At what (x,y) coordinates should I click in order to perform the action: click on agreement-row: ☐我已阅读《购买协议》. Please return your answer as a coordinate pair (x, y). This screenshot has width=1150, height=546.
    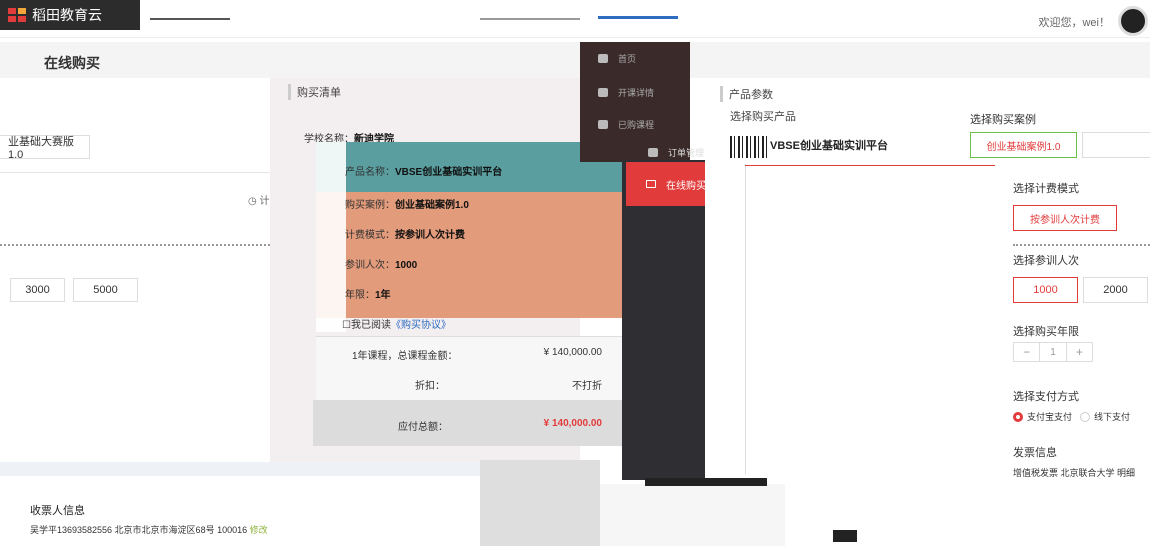
    Looking at the image, I should click on (396, 323).